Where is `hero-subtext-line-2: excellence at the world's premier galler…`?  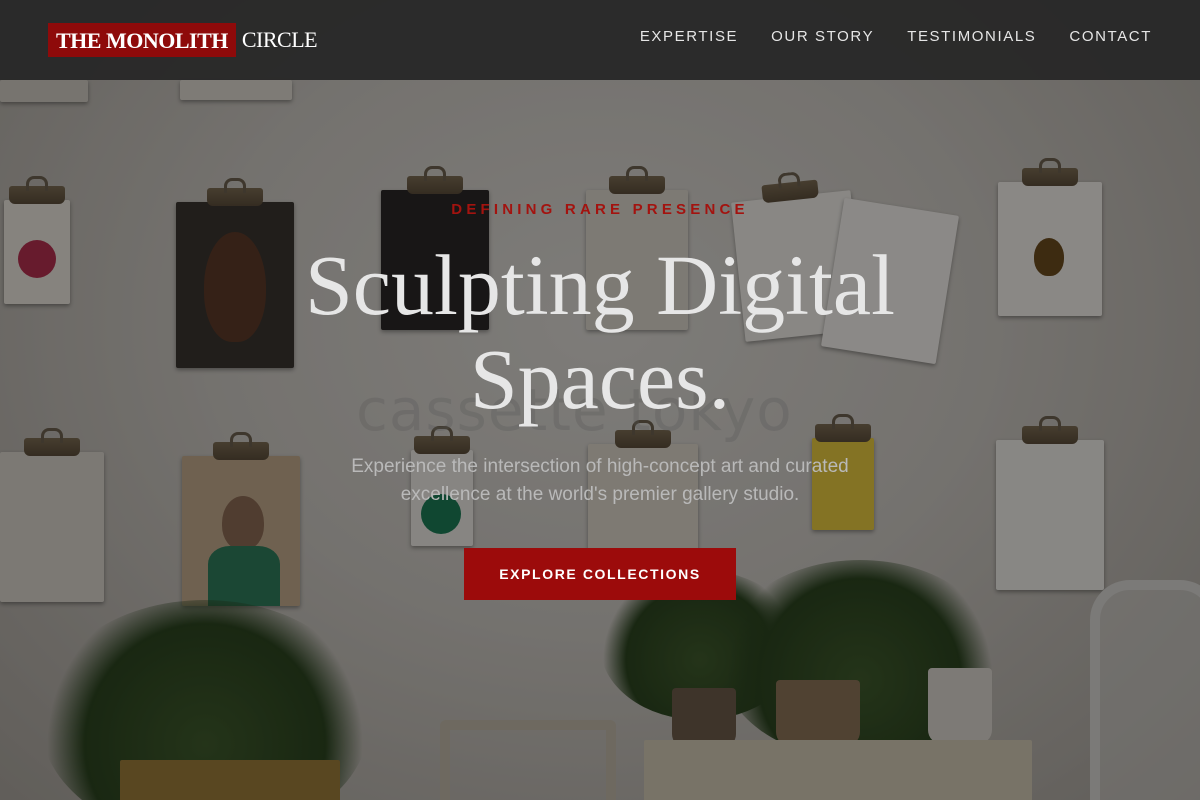
hero-subtext-line-2: excellence at the world's premier galler… is located at coordinates (600, 494).